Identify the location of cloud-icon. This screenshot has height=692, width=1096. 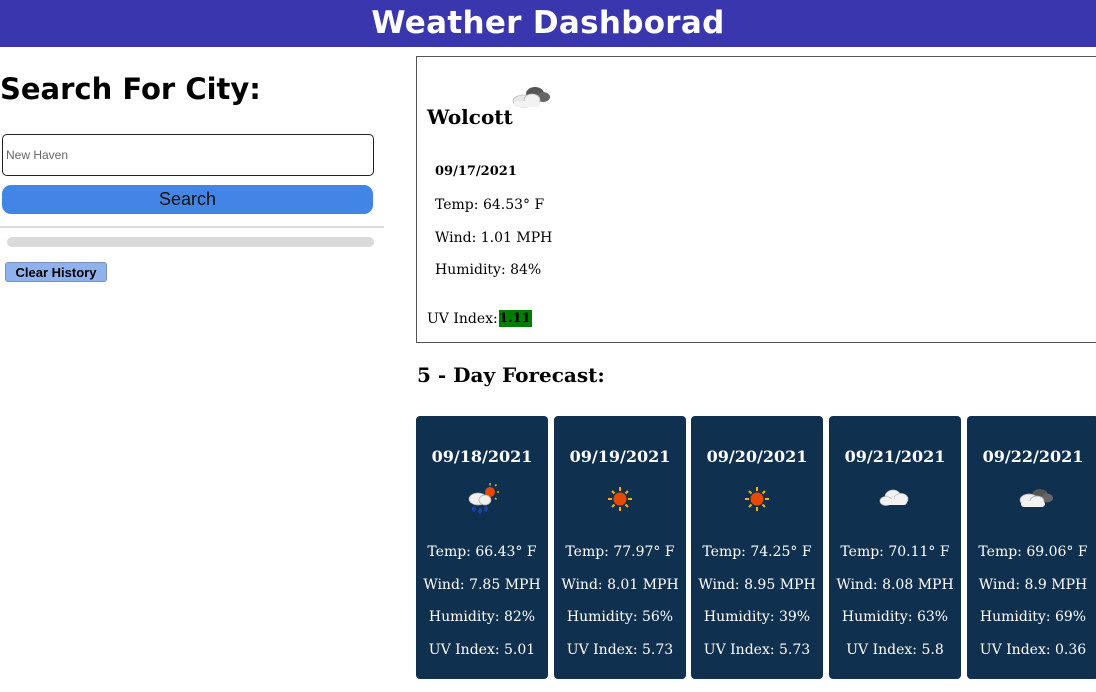
(895, 499).